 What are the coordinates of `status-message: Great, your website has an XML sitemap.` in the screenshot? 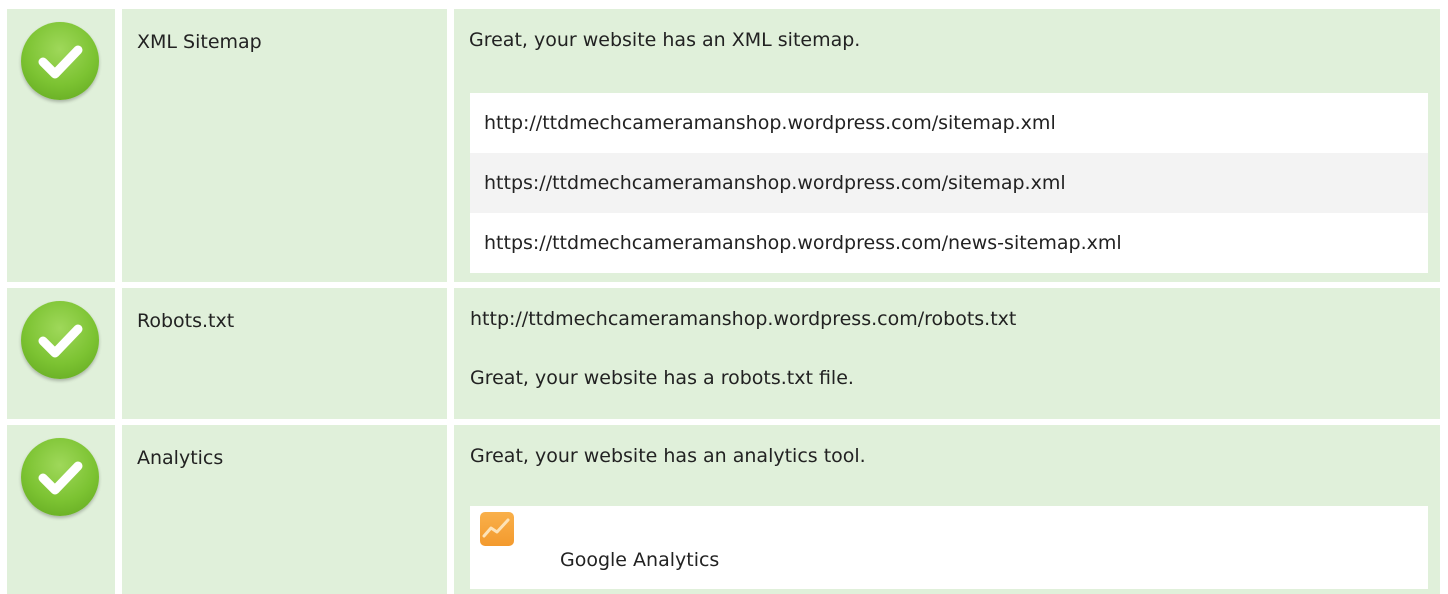 It's located at (665, 40).